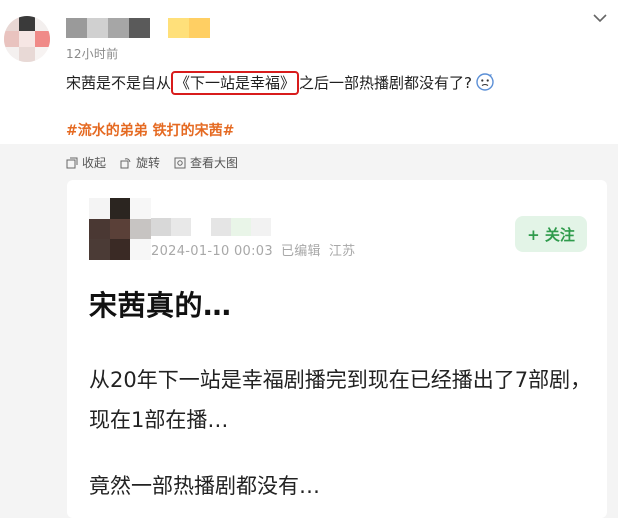  Describe the element at coordinates (125, 162) in the screenshot. I see `rotate-icon` at that location.